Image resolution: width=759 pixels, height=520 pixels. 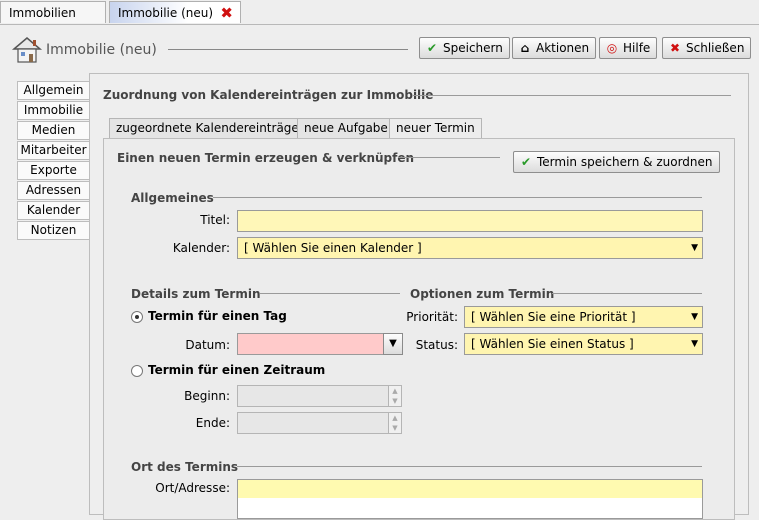 What do you see at coordinates (27, 50) in the screenshot?
I see `house-icon` at bounding box center [27, 50].